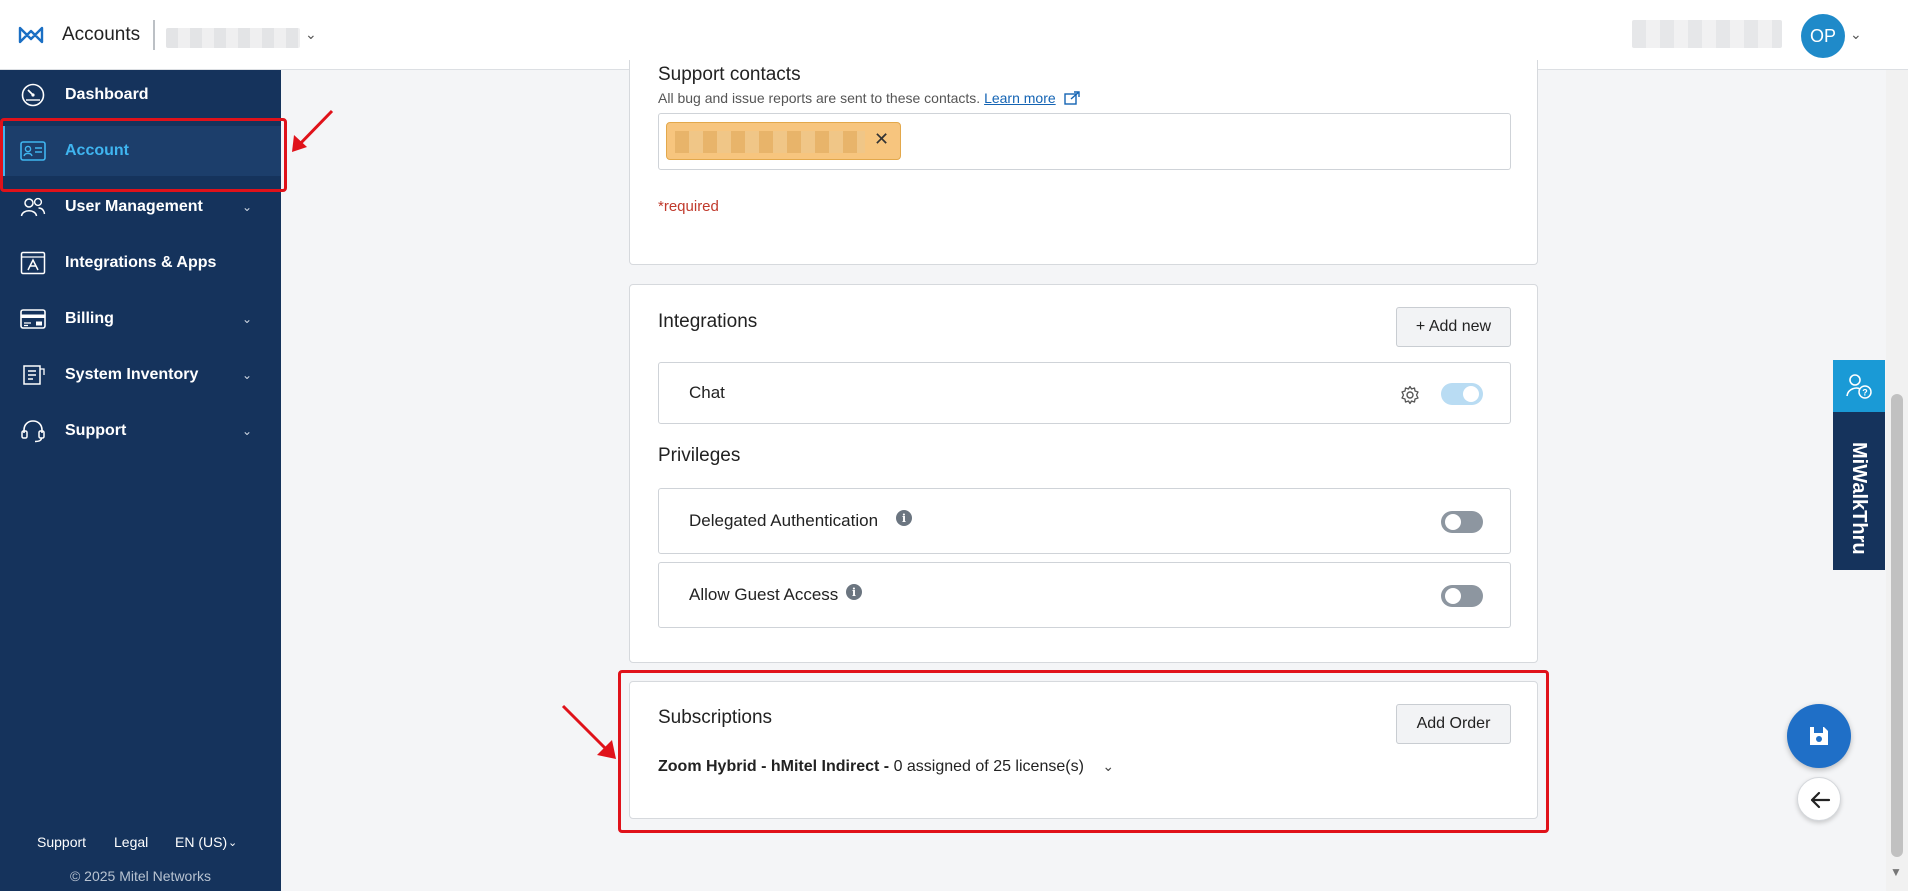  I want to click on save-disk-icon, so click(1819, 736).